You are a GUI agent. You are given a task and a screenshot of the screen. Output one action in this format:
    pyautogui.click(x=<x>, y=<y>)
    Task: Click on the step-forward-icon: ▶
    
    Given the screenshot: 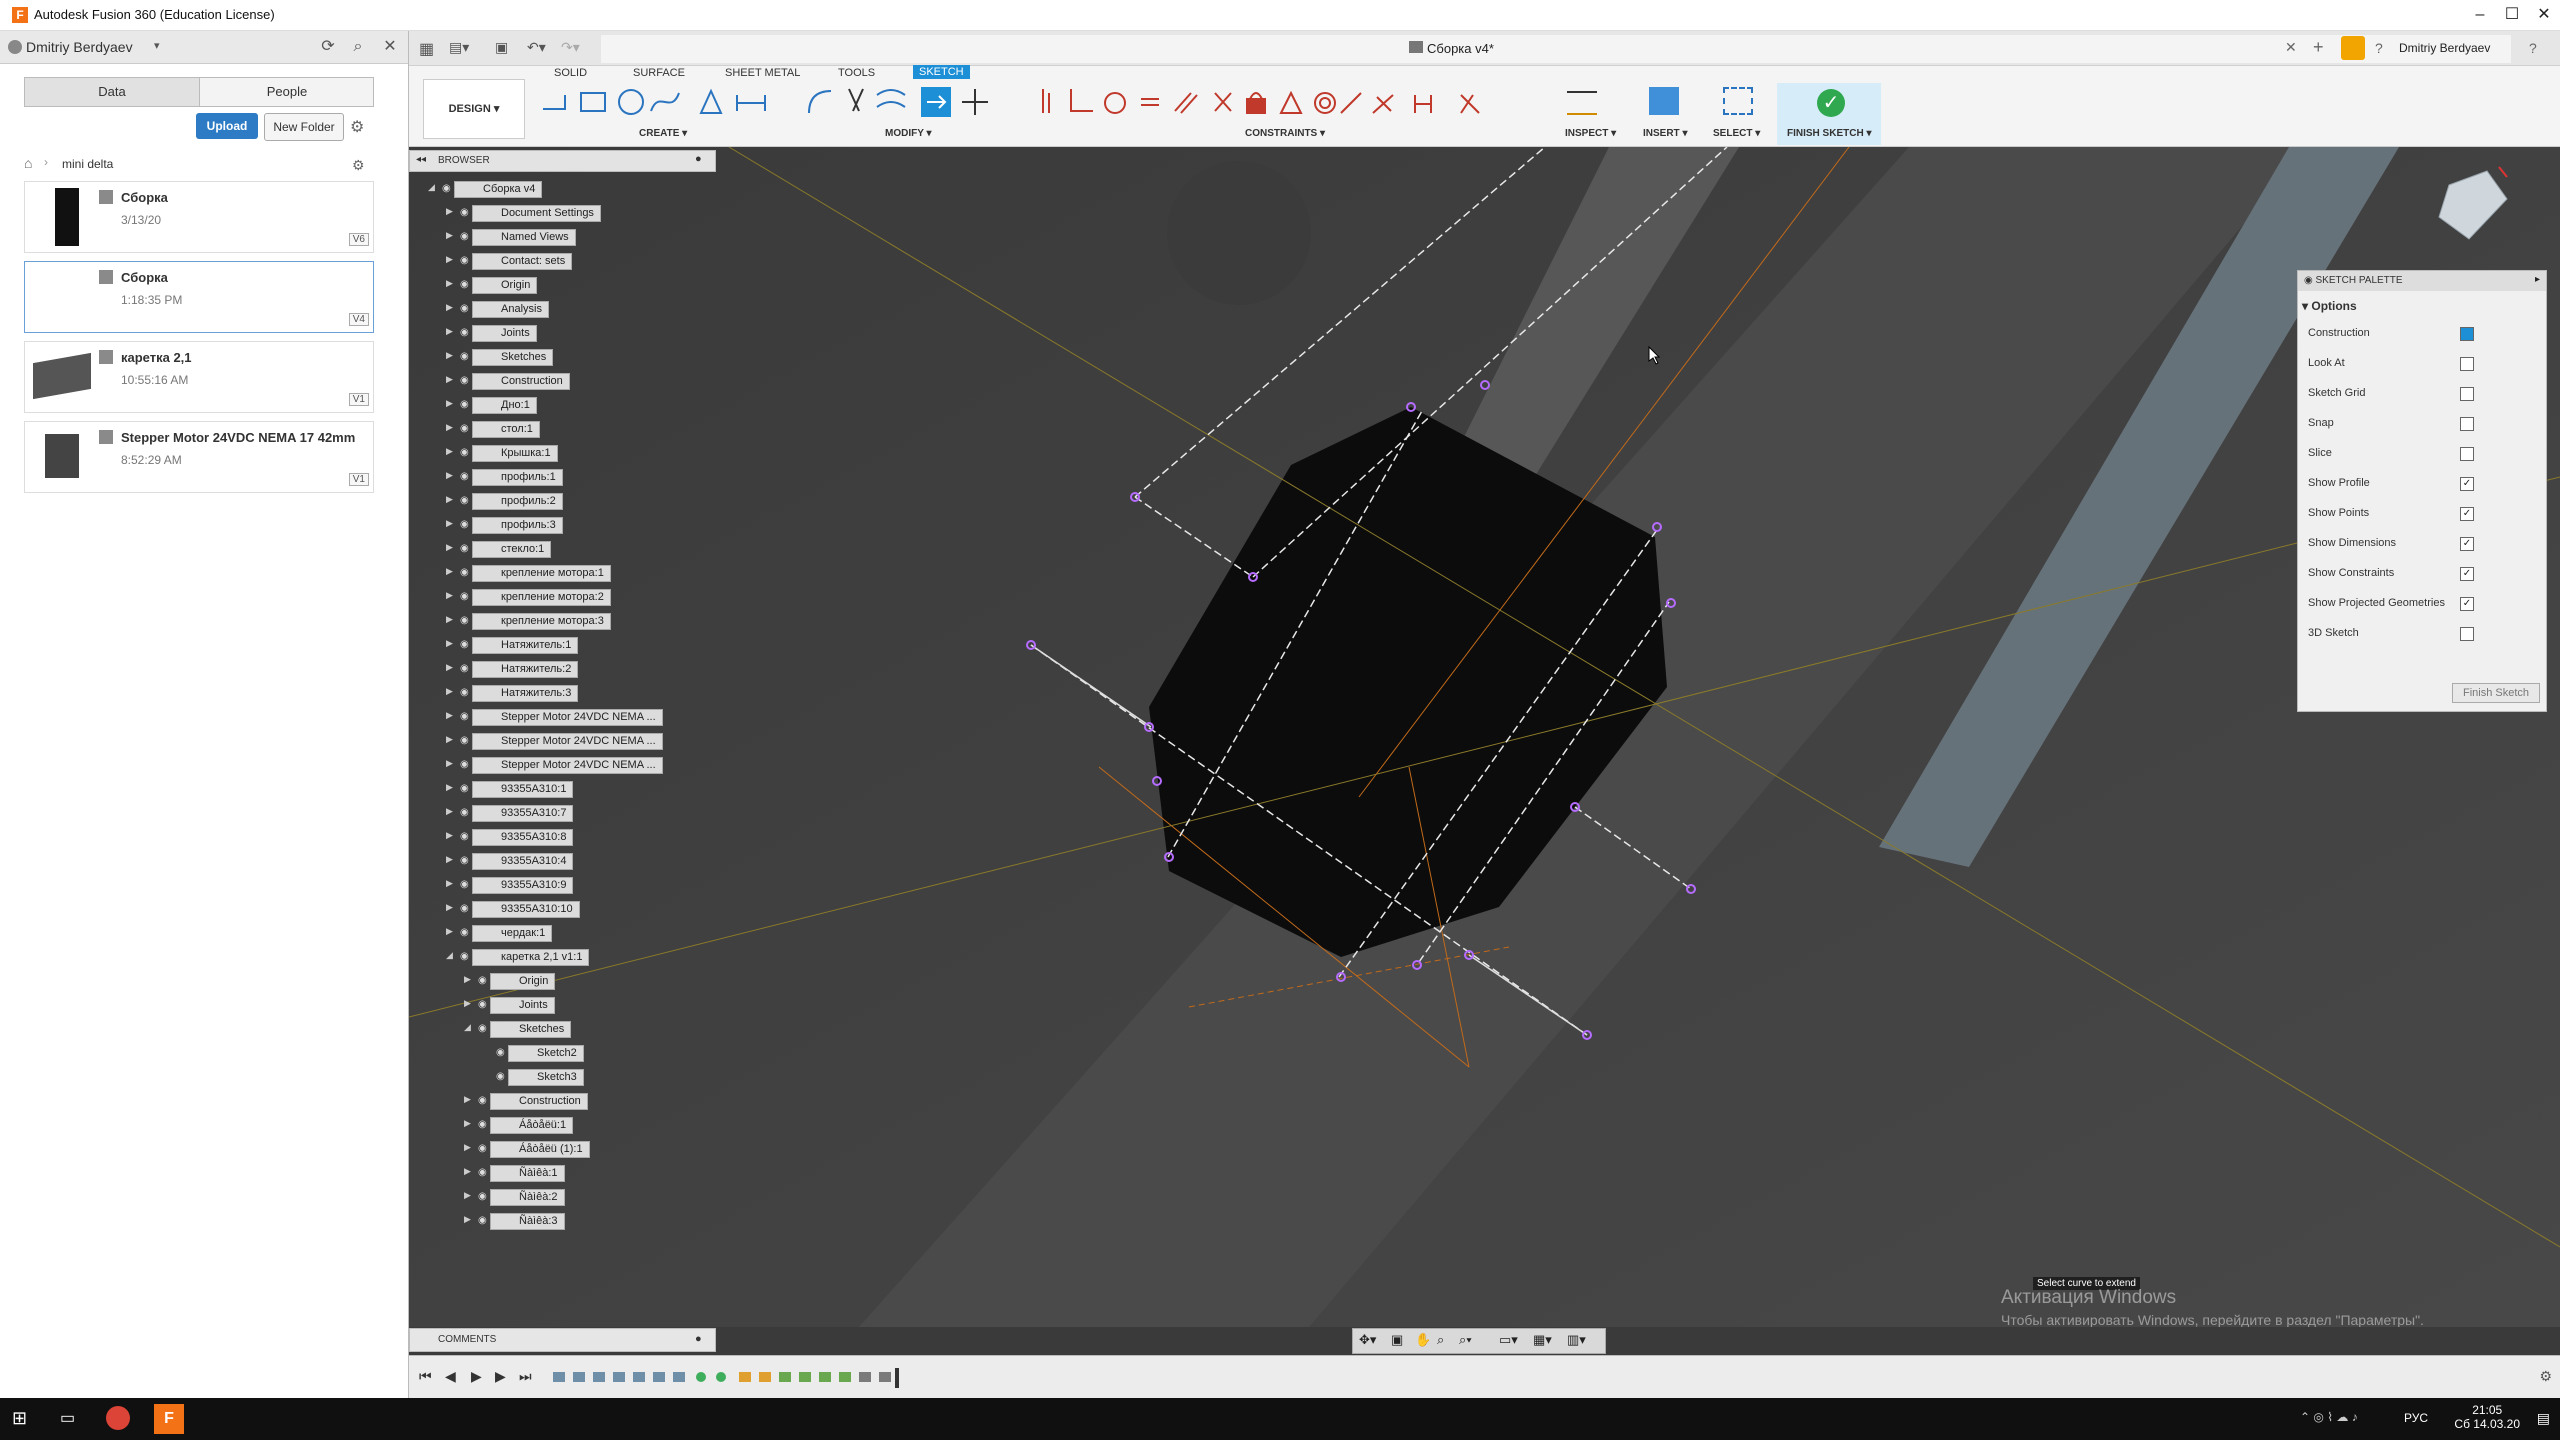 What is the action you would take?
    pyautogui.click(x=500, y=1376)
    